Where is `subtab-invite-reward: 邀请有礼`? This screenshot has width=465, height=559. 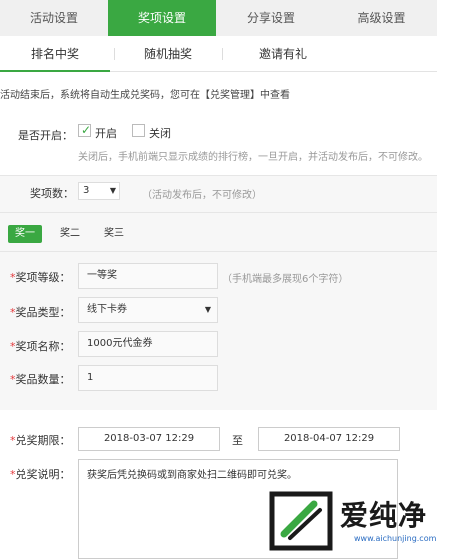 subtab-invite-reward: 邀请有礼 is located at coordinates (283, 54).